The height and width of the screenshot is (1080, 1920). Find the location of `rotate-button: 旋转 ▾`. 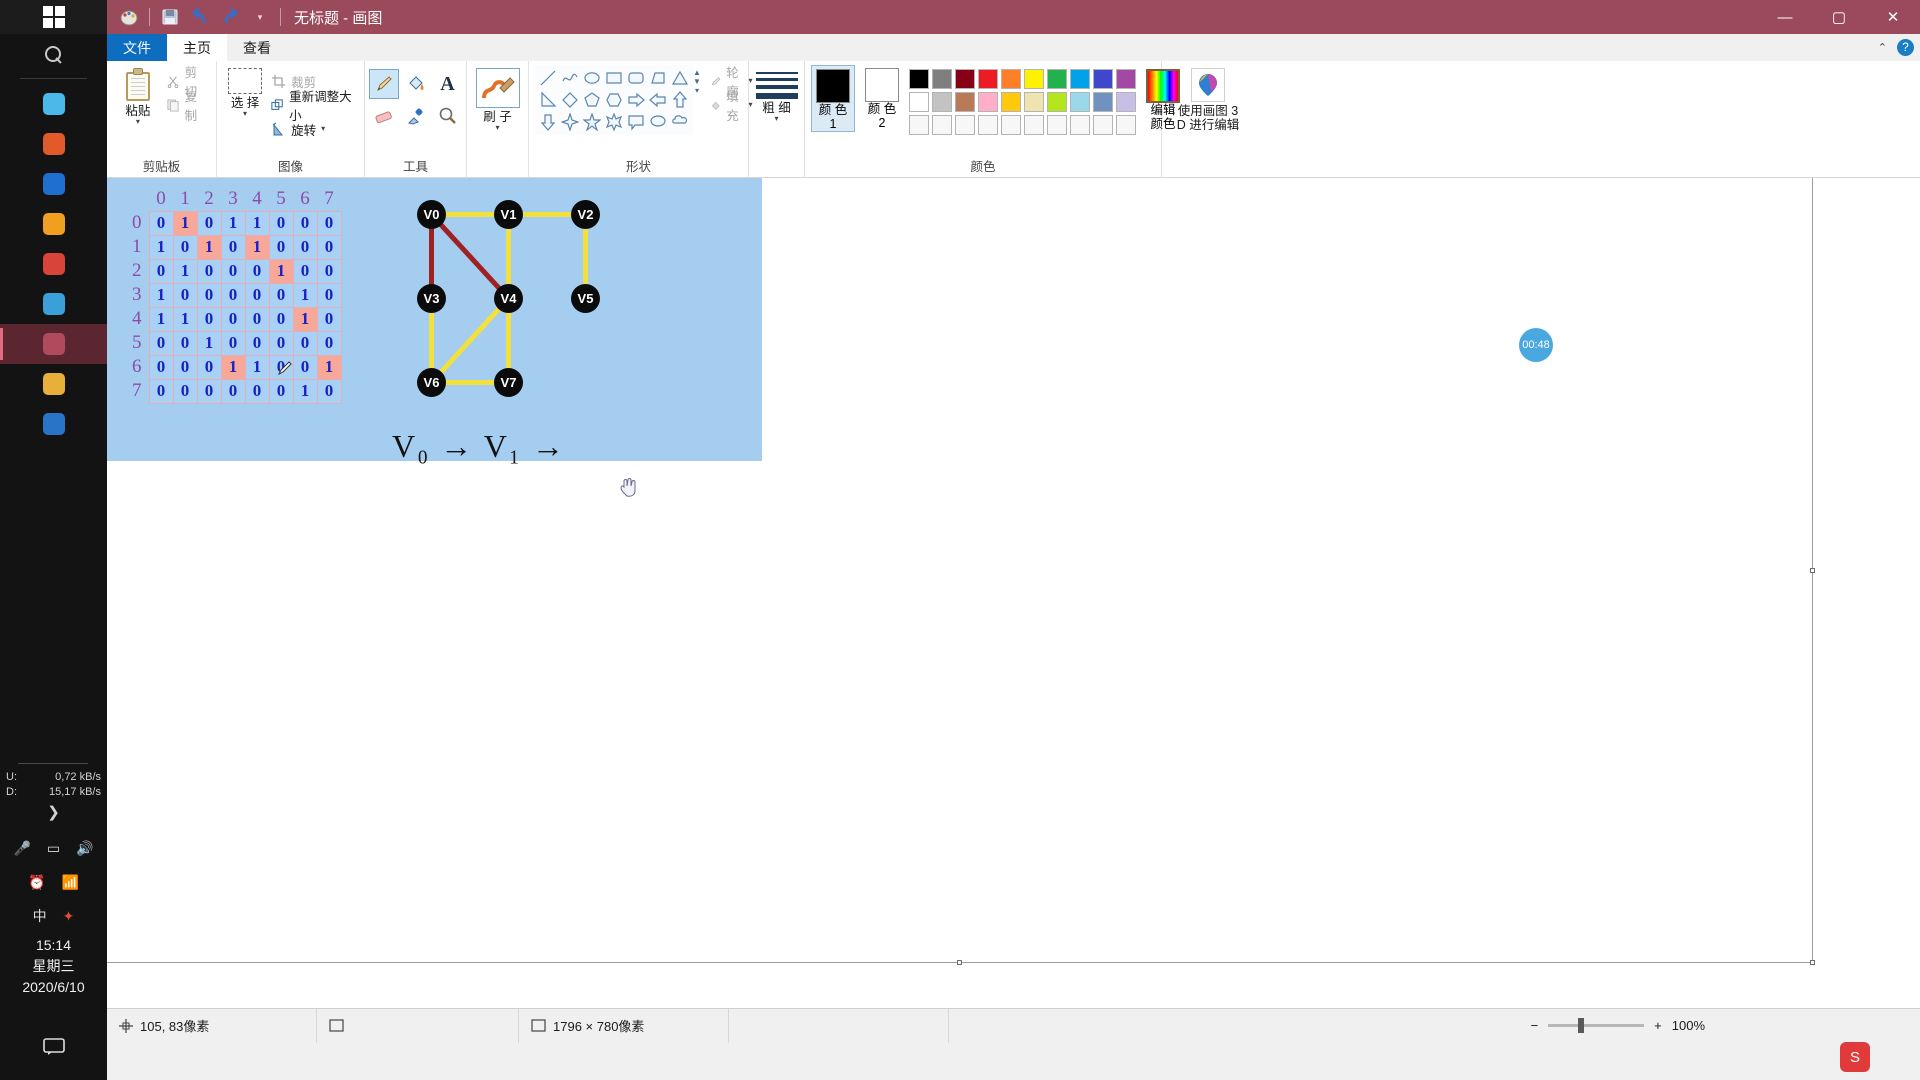

rotate-button: 旋转 ▾ is located at coordinates (312, 129).